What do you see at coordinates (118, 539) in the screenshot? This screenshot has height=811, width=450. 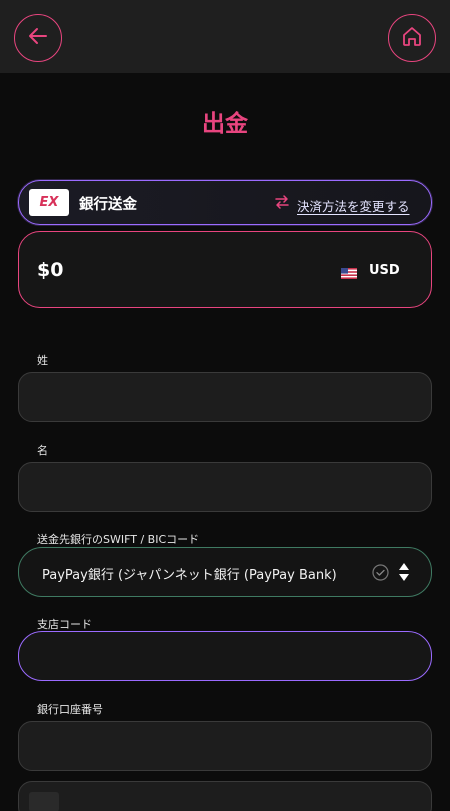 I see `swift-label: 送金先銀行のSWIFT / BICコード` at bounding box center [118, 539].